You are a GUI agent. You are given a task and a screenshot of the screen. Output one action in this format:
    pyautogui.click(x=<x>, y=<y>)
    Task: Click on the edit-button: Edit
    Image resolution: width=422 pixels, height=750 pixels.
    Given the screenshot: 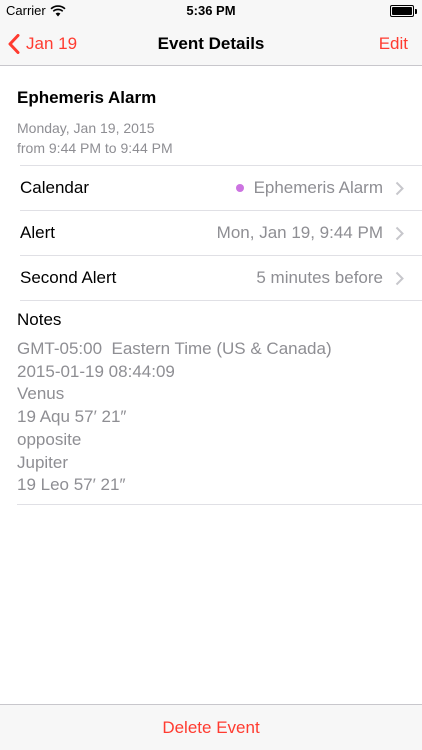 What is the action you would take?
    pyautogui.click(x=393, y=44)
    